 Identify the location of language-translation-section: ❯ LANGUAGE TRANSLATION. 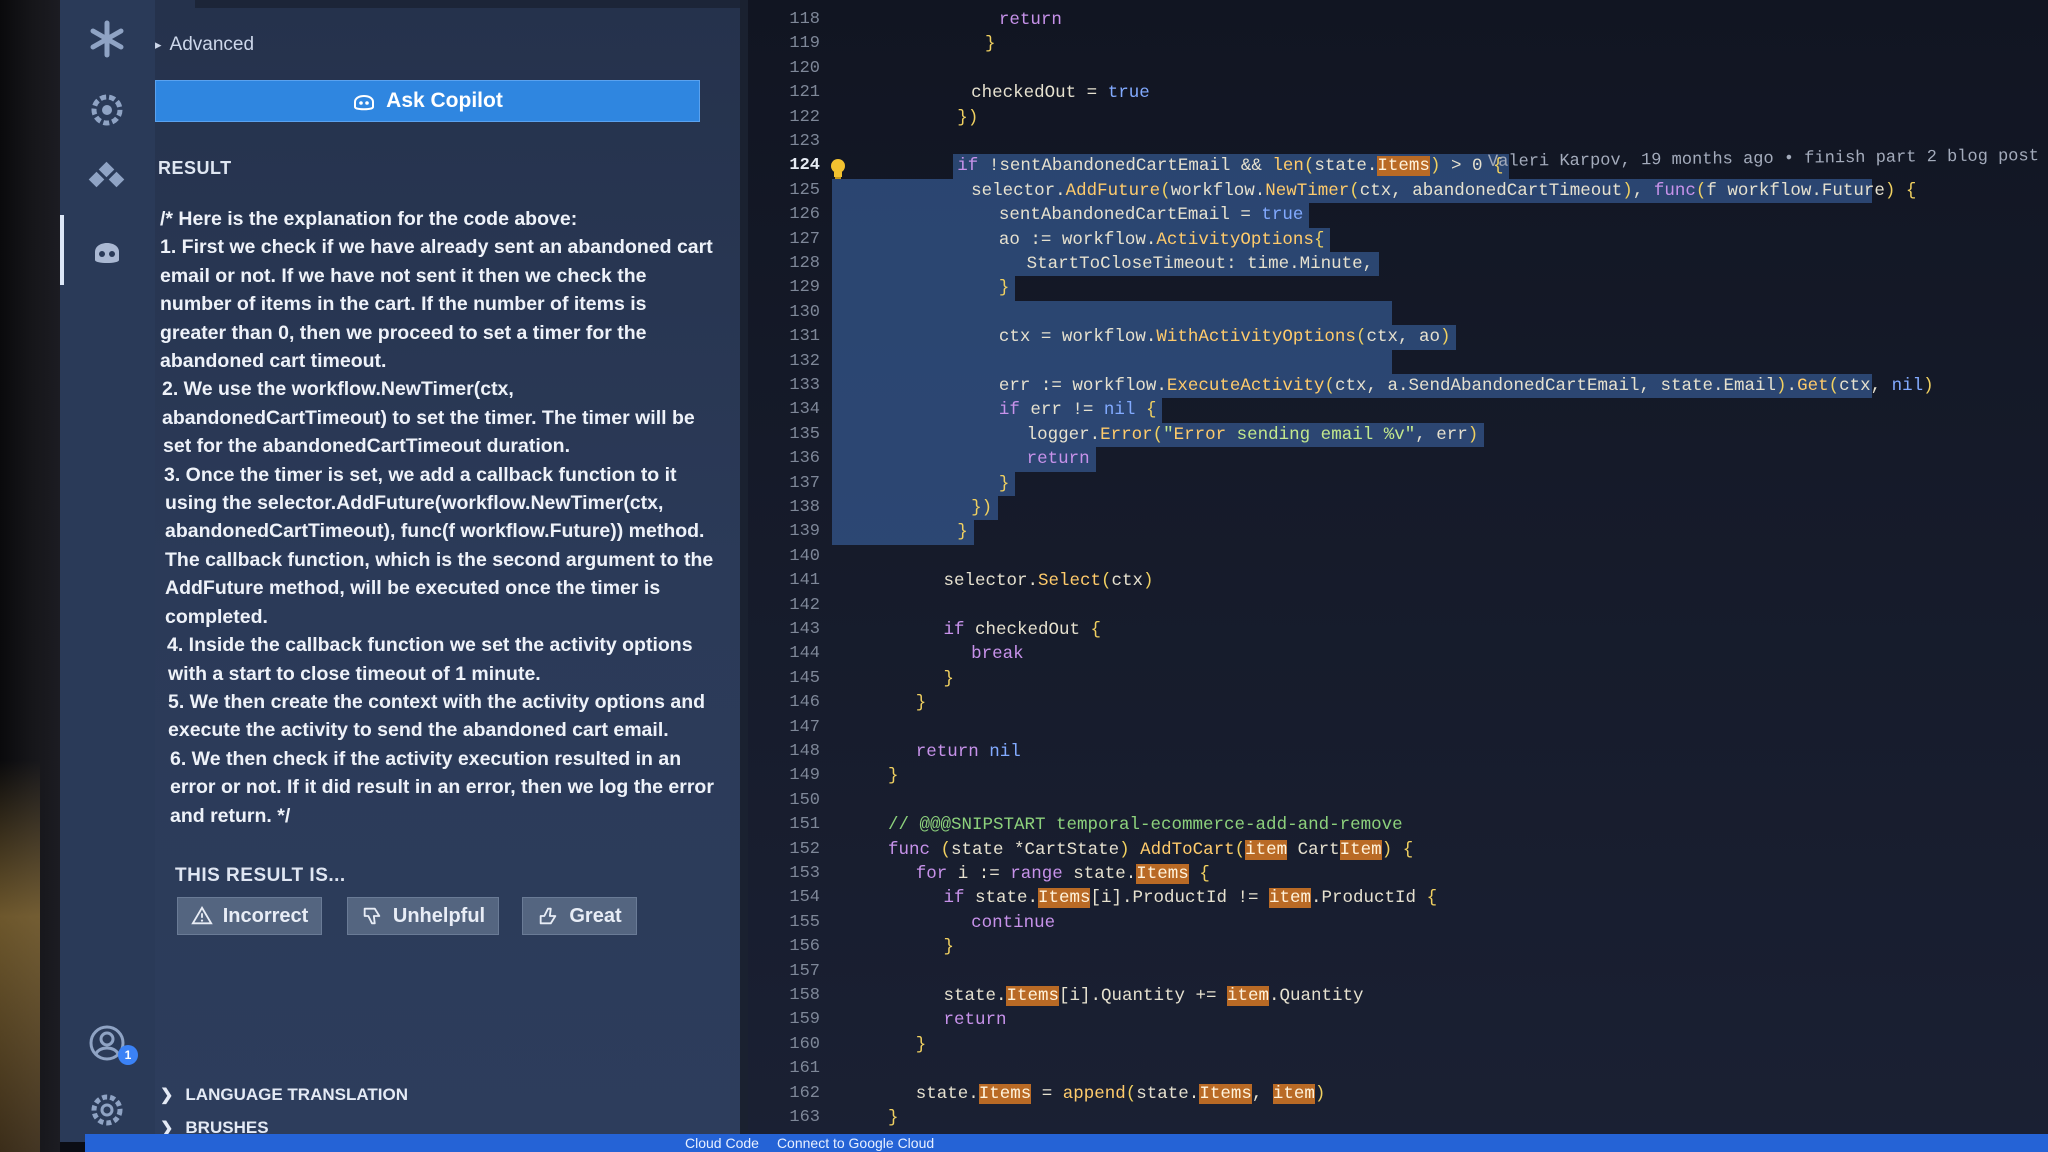
(284, 1095).